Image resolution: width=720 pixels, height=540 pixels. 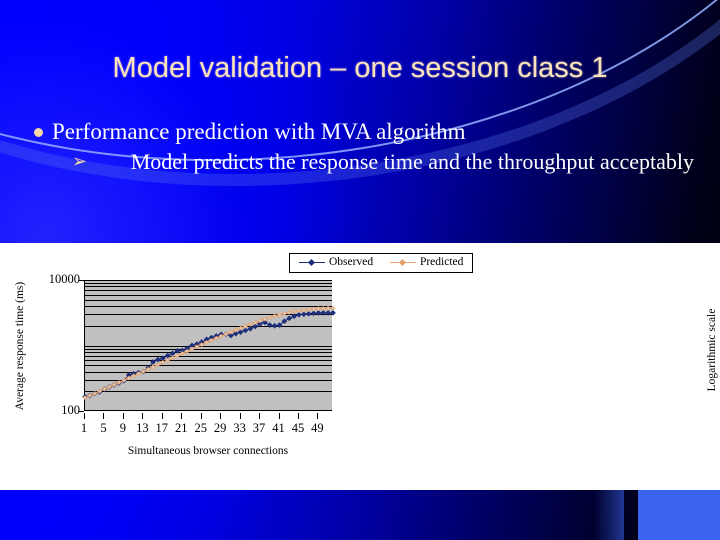 I want to click on x-axis-tick-label: 13, so click(x=142, y=428).